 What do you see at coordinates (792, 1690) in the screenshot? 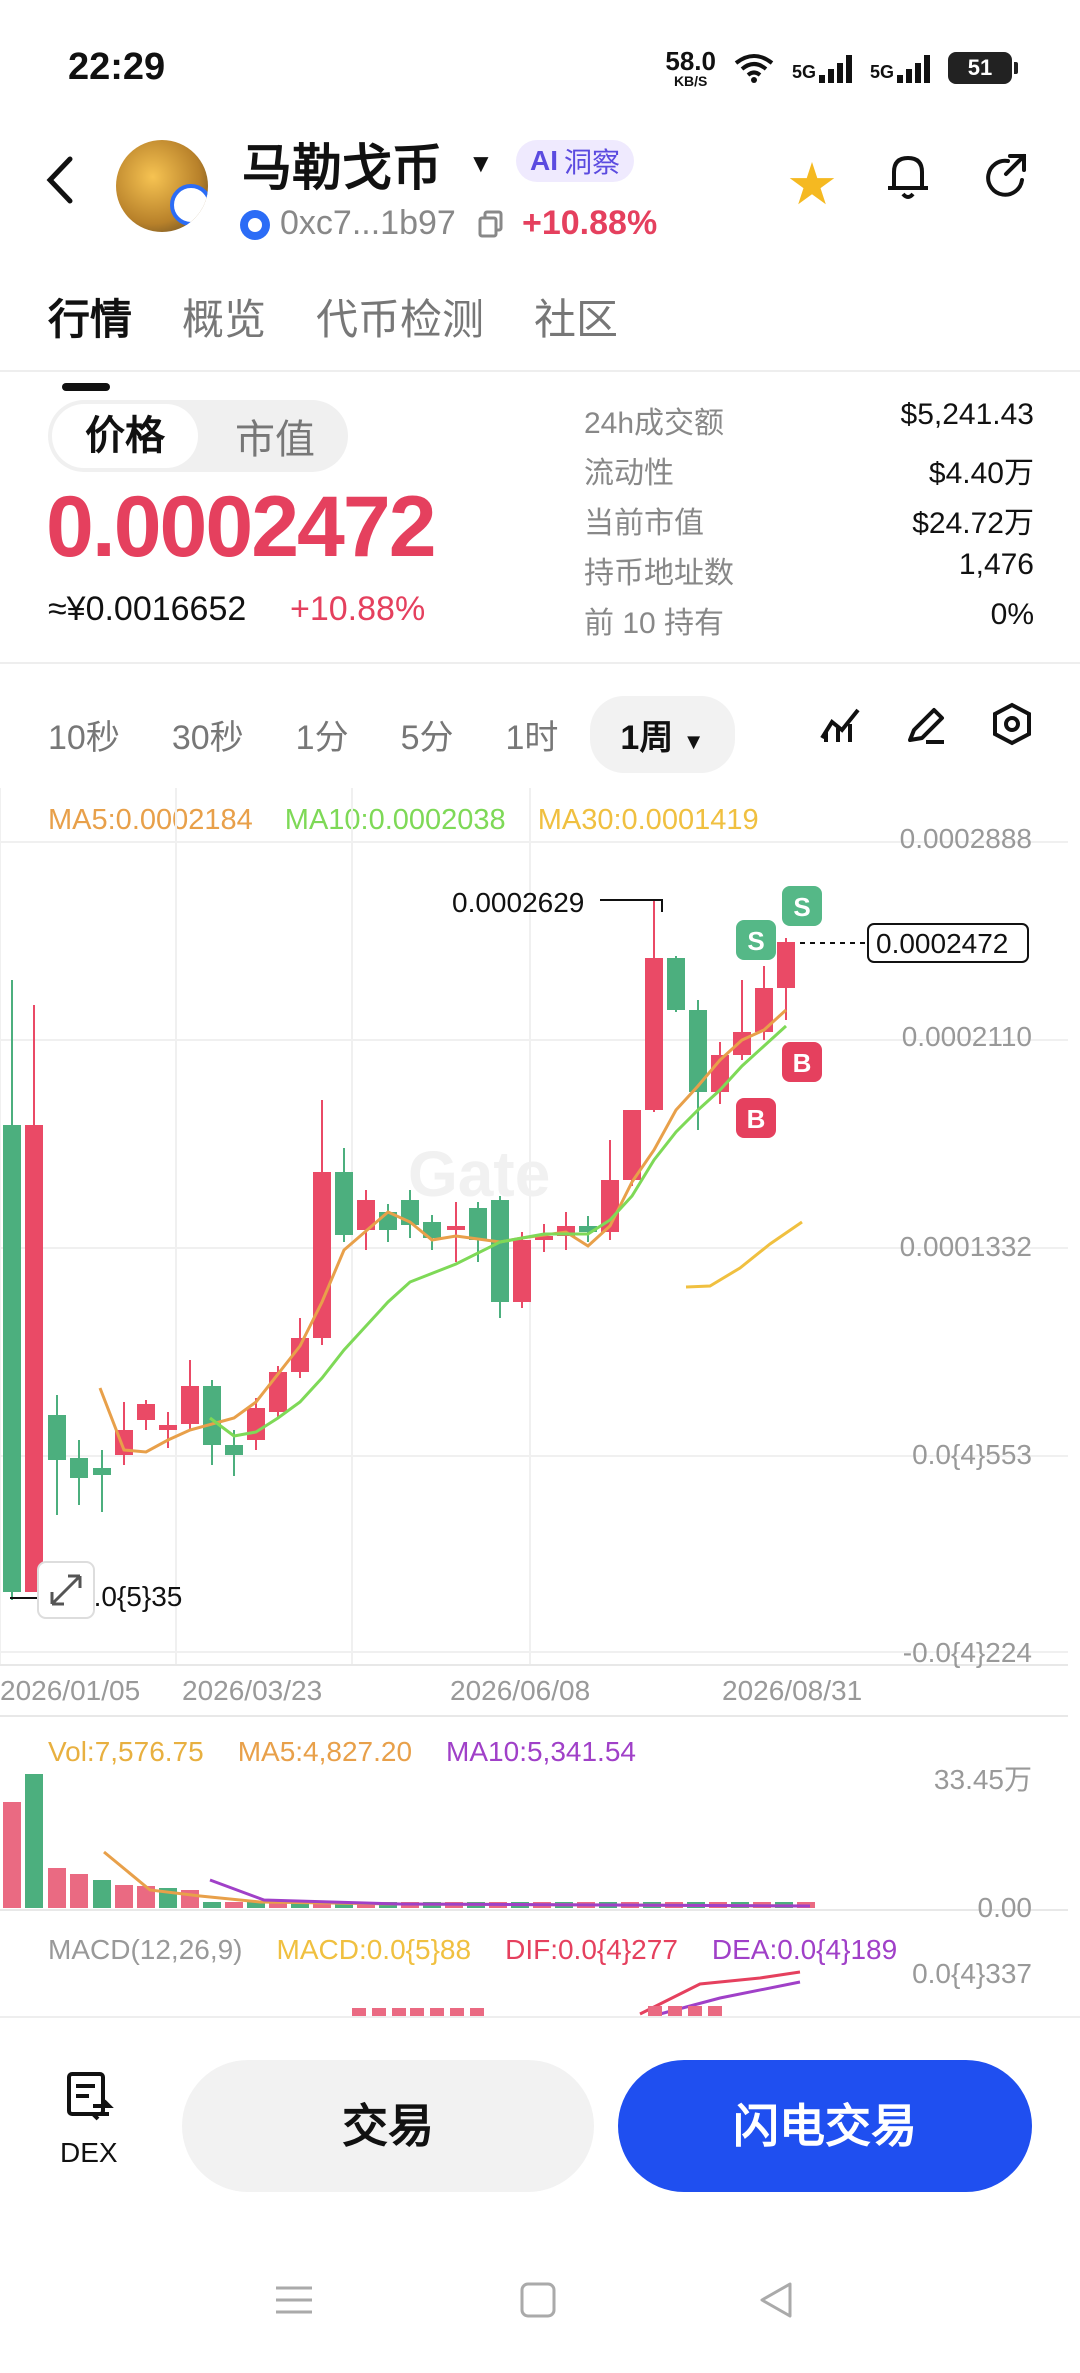
I see `x-axis-label: 2026/08/31` at bounding box center [792, 1690].